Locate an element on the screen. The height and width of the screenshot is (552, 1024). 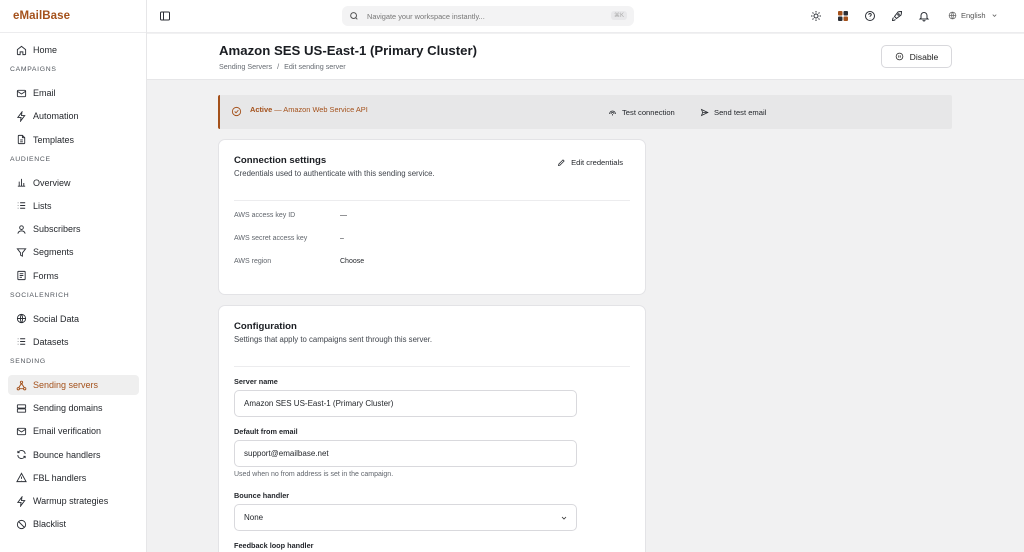
sidebar-item-label: Datasets is located at coordinates (51, 341).